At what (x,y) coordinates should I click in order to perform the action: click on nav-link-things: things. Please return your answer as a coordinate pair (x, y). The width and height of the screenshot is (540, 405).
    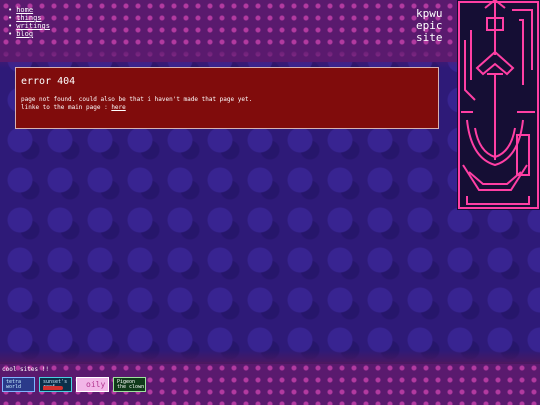
    Looking at the image, I should click on (28, 18).